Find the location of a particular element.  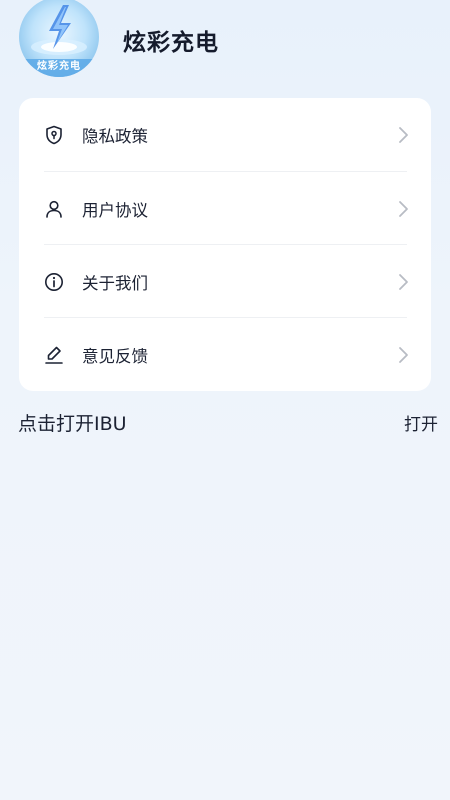

app-header: 炫彩充电 炫彩充电 is located at coordinates (119, 39).